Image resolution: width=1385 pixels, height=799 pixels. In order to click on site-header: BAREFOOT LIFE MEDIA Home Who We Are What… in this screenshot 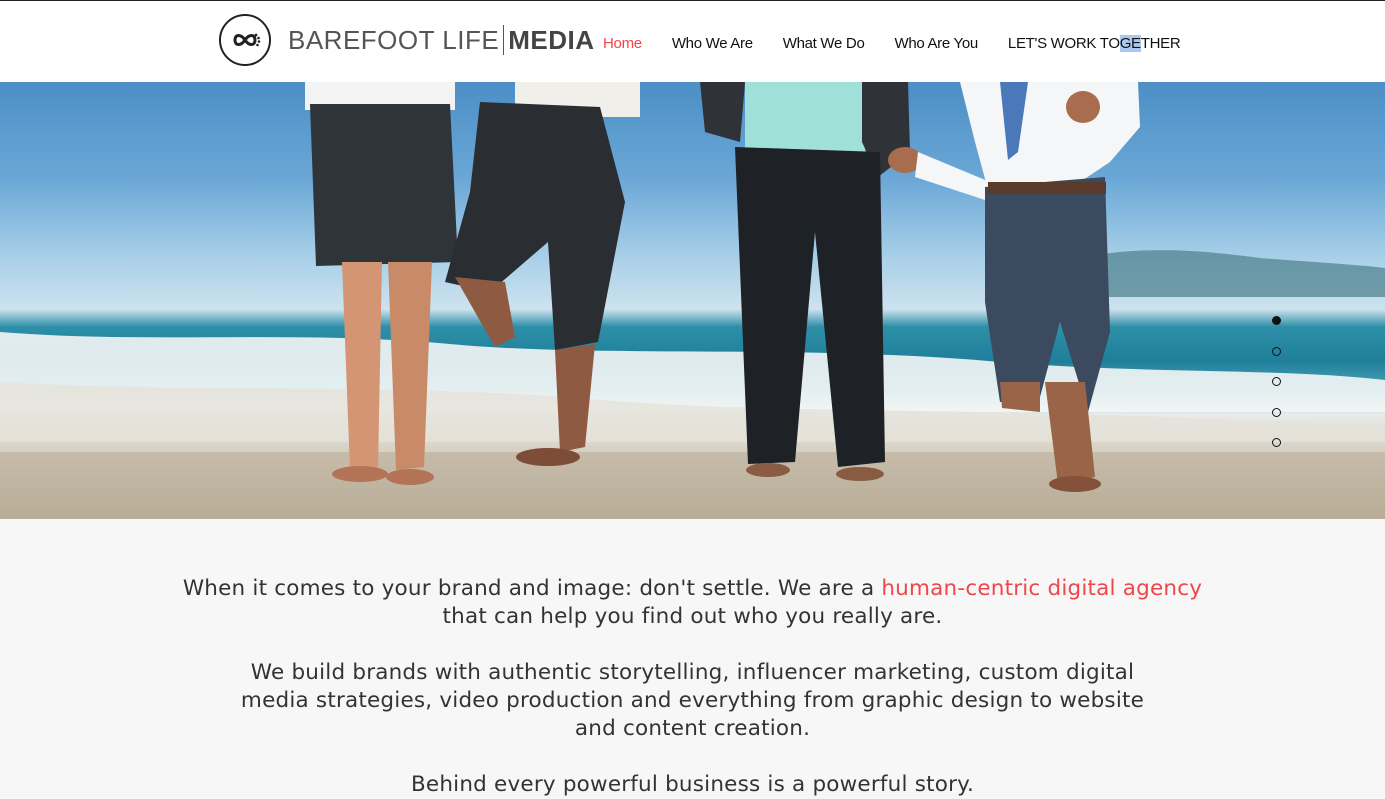, I will do `click(692, 41)`.